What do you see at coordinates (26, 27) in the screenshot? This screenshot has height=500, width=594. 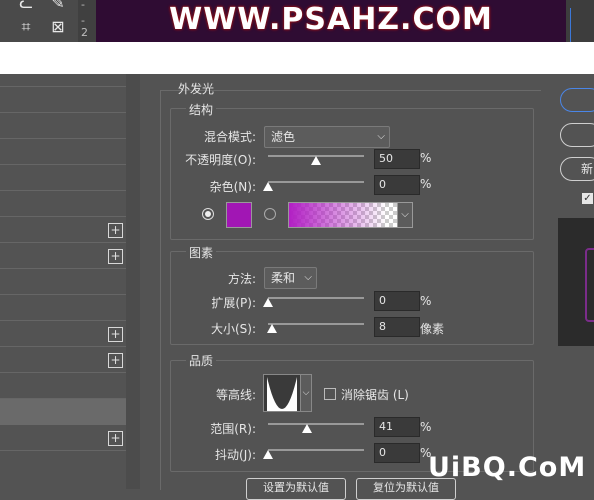 I see `crop-icon: ⌗` at bounding box center [26, 27].